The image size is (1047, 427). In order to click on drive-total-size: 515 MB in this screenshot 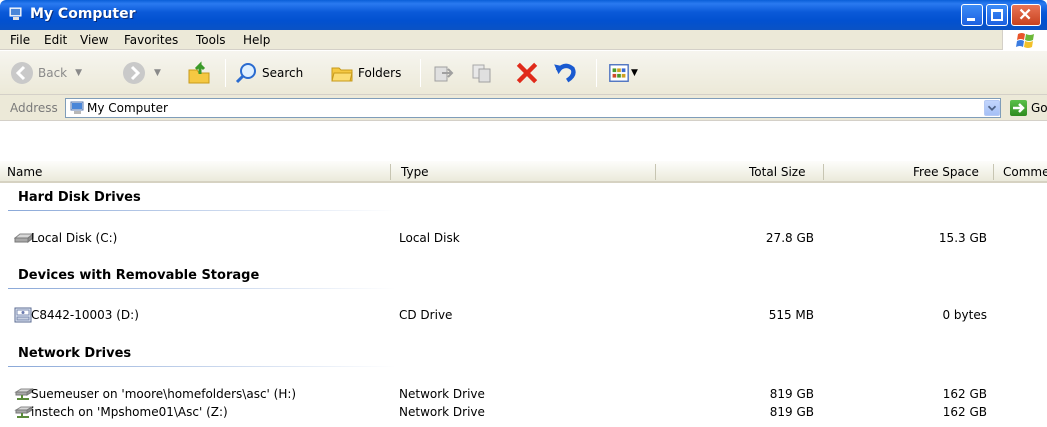, I will do `click(791, 315)`.